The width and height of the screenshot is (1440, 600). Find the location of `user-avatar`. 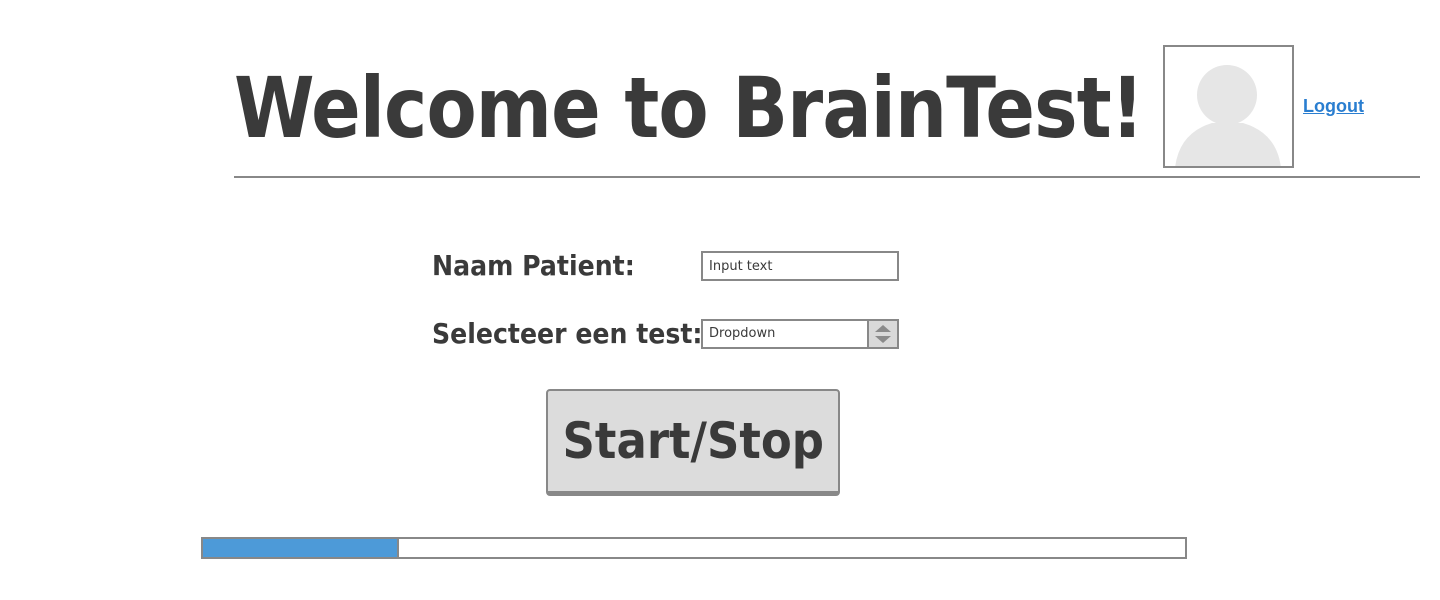

user-avatar is located at coordinates (1228, 106).